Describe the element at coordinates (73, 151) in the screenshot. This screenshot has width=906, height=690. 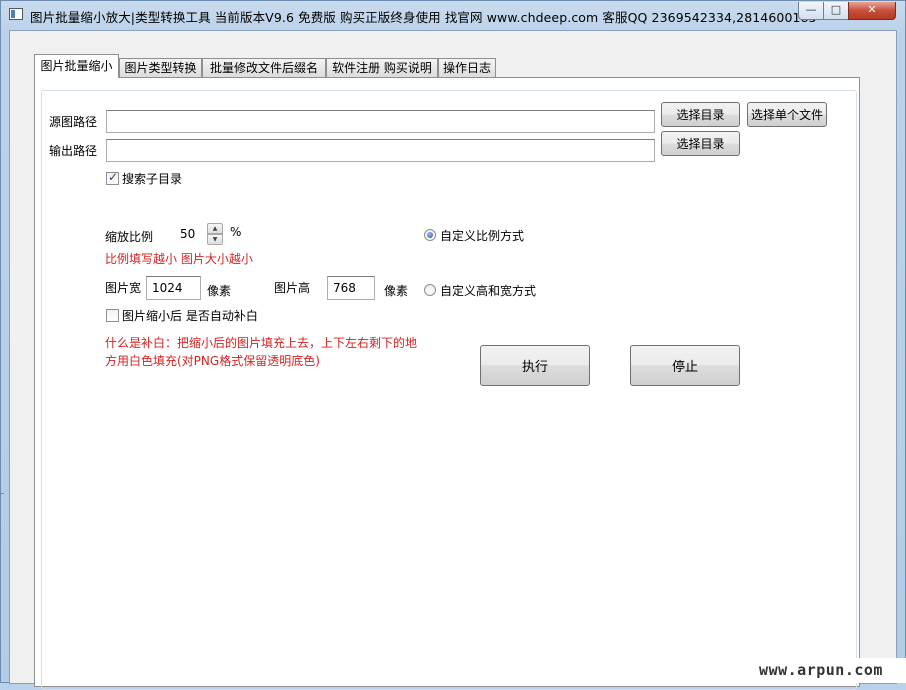
I see `output-path-label: 输出路径` at that location.